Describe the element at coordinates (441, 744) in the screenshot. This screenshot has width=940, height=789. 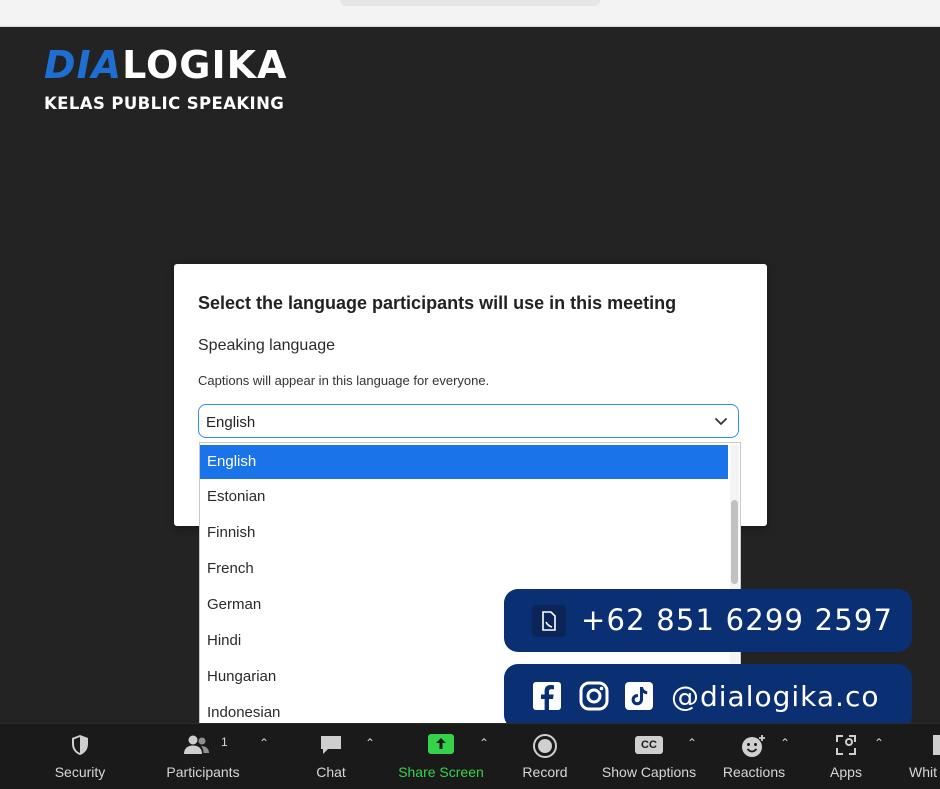
I see `share-screen-icon` at that location.